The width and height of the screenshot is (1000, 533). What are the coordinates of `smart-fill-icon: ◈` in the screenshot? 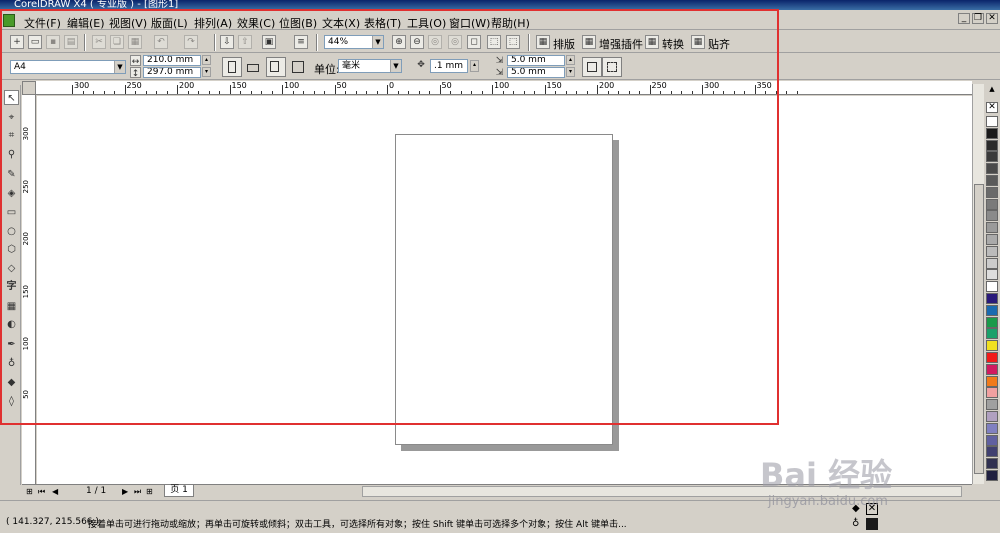 It's located at (11, 193).